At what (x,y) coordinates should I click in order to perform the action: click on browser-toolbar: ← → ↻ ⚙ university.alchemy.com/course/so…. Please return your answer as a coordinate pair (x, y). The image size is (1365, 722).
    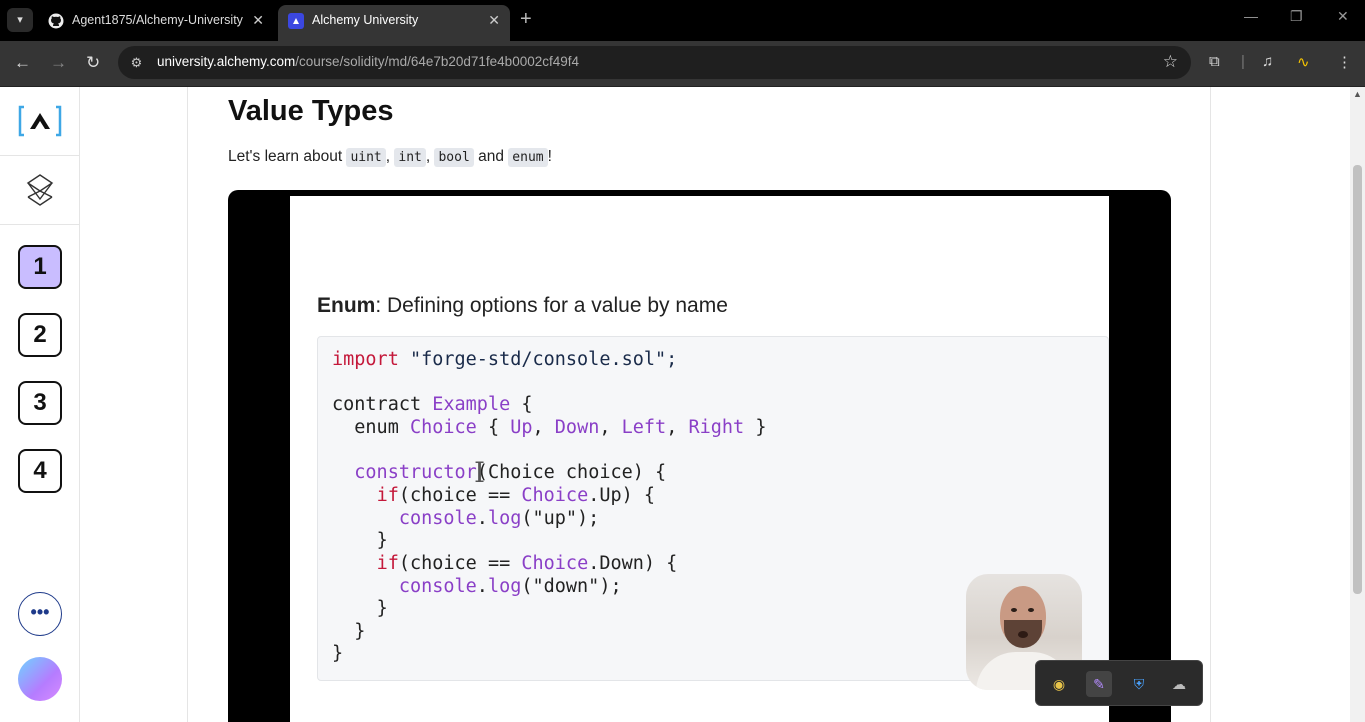
    Looking at the image, I should click on (682, 64).